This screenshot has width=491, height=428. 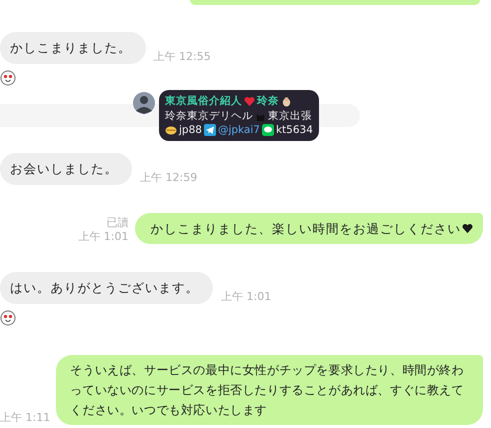 What do you see at coordinates (209, 116) in the screenshot?
I see `profile-text: 玲奈東京デリヘル` at bounding box center [209, 116].